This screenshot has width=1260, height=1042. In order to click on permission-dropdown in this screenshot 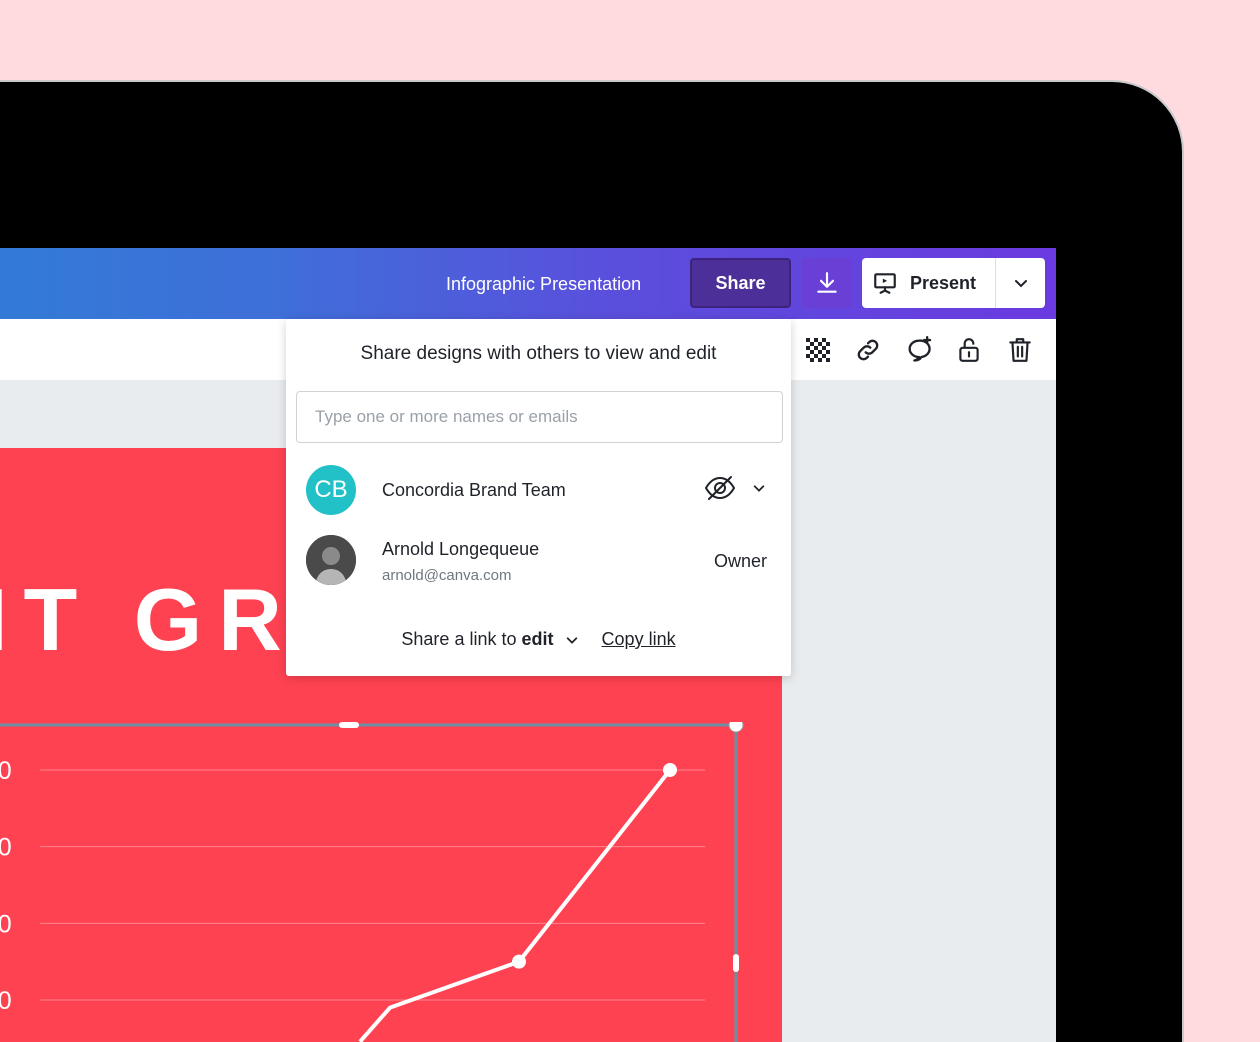, I will do `click(735, 488)`.